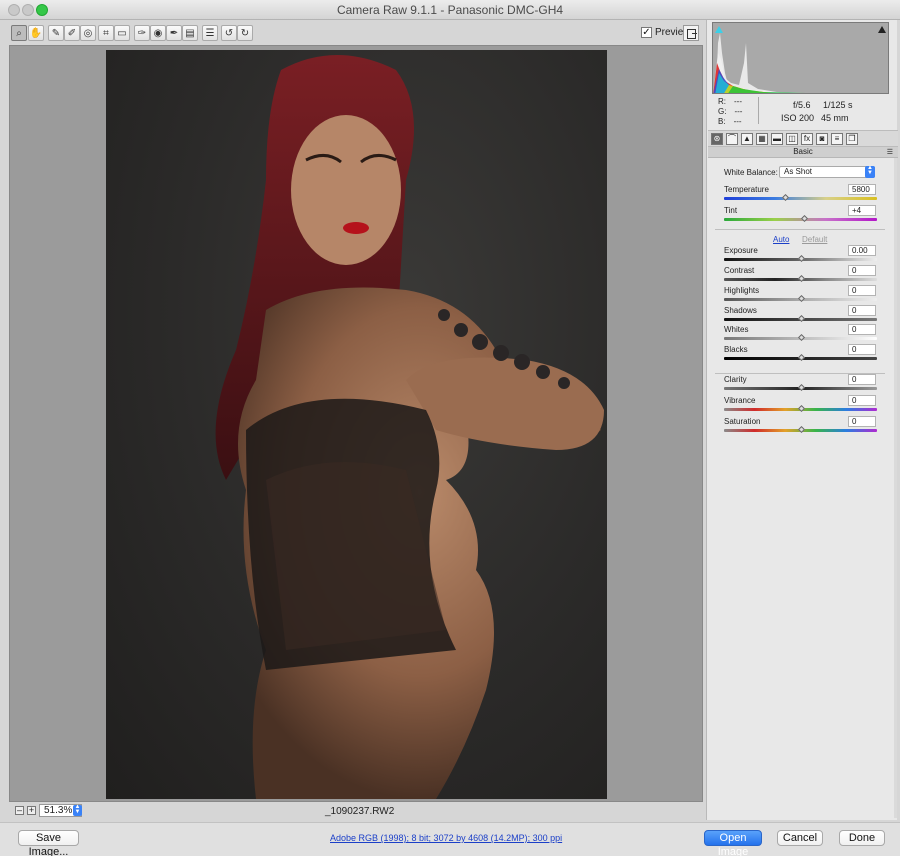 The width and height of the screenshot is (900, 856). What do you see at coordinates (733, 843) in the screenshot?
I see `open-image-button: Open Image` at bounding box center [733, 843].